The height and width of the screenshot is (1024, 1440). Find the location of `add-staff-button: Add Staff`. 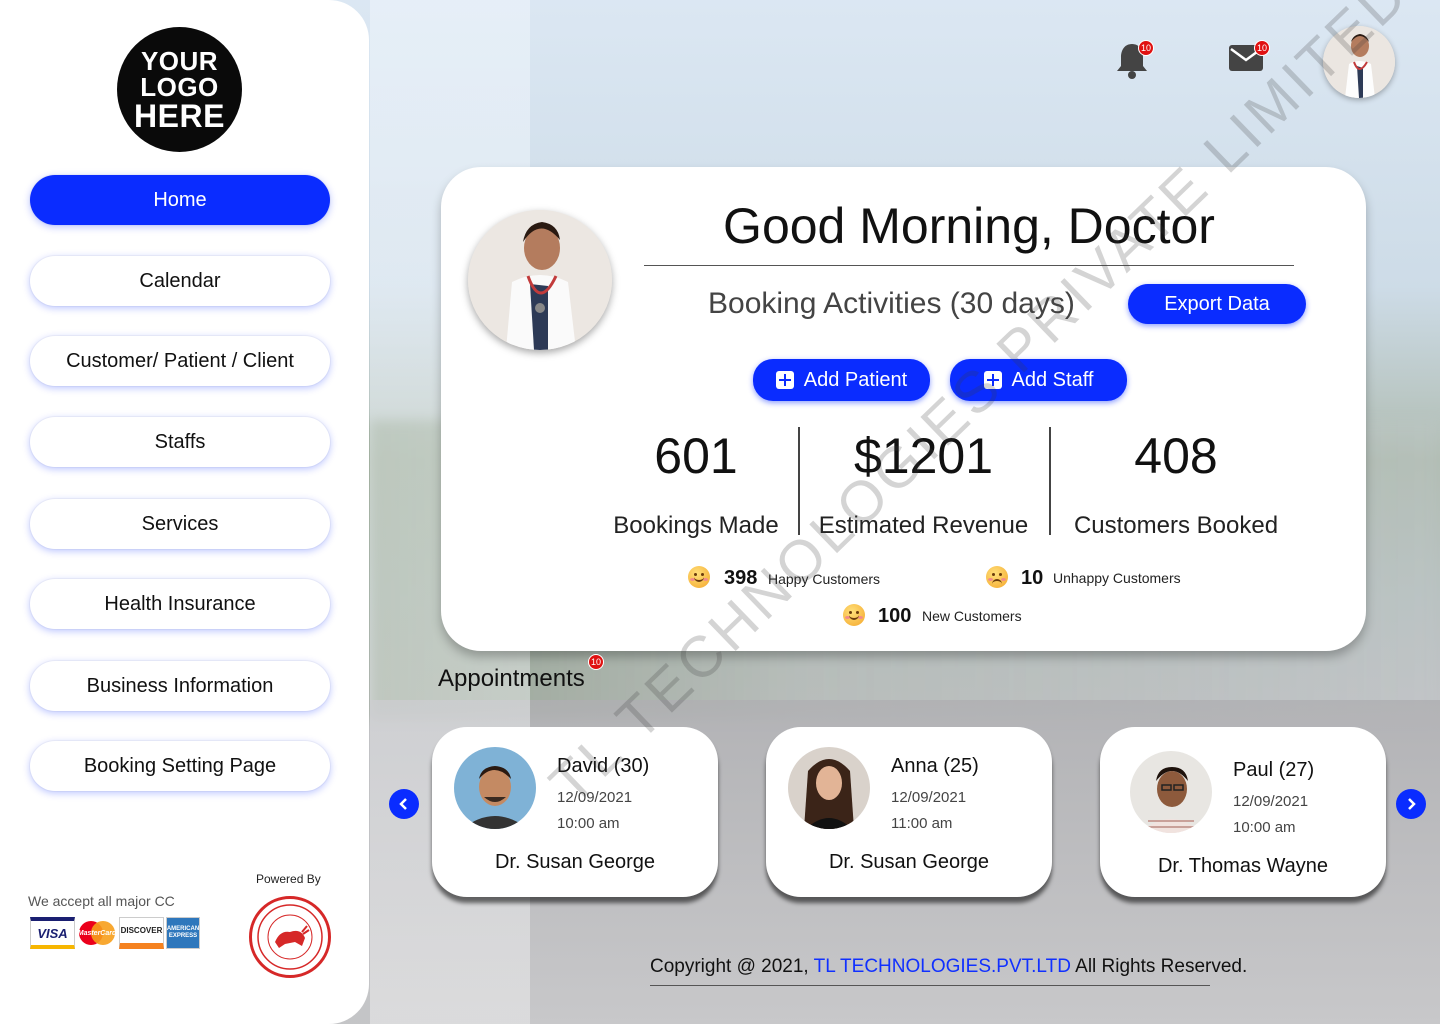

add-staff-button: Add Staff is located at coordinates (1038, 380).